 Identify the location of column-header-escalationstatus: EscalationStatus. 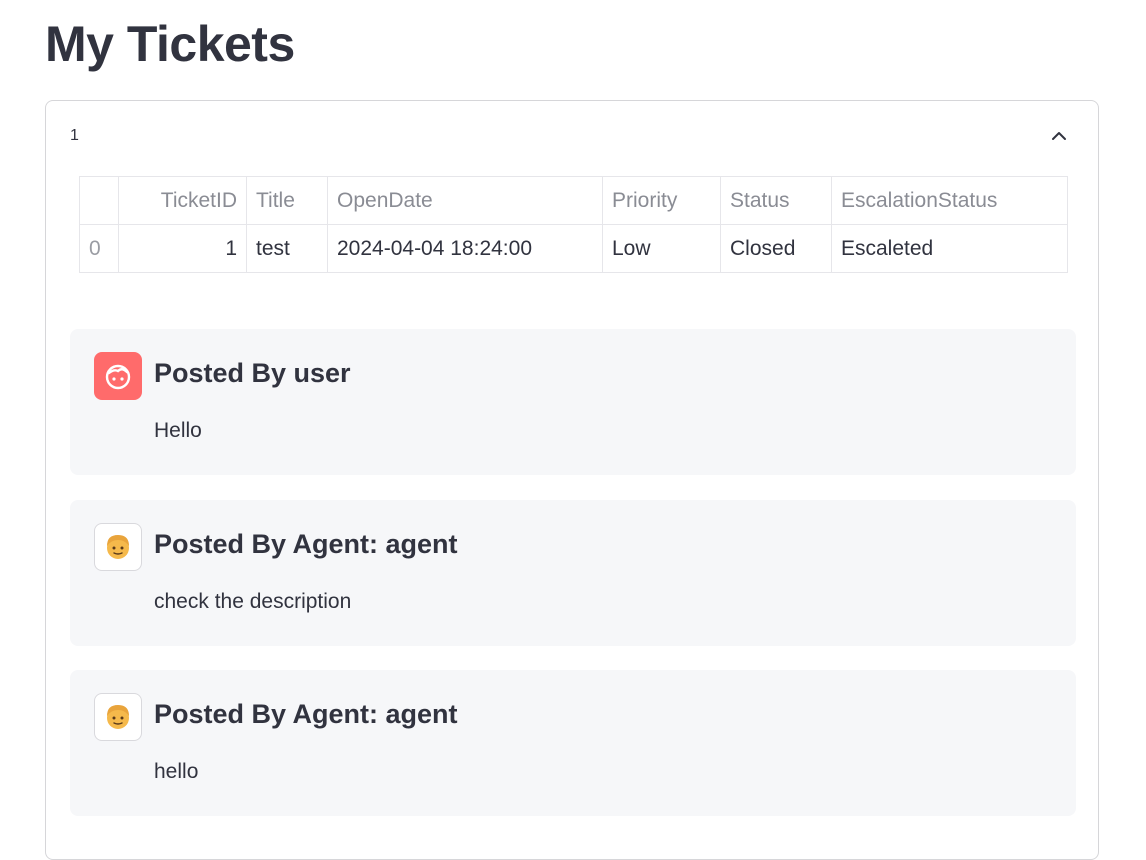
(949, 200).